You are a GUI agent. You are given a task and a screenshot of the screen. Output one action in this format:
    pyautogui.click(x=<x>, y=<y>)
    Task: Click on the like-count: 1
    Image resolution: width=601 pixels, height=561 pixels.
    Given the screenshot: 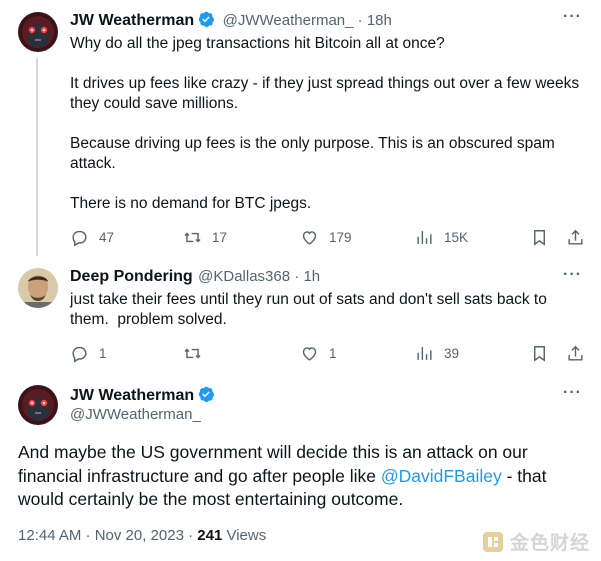 What is the action you would take?
    pyautogui.click(x=333, y=353)
    